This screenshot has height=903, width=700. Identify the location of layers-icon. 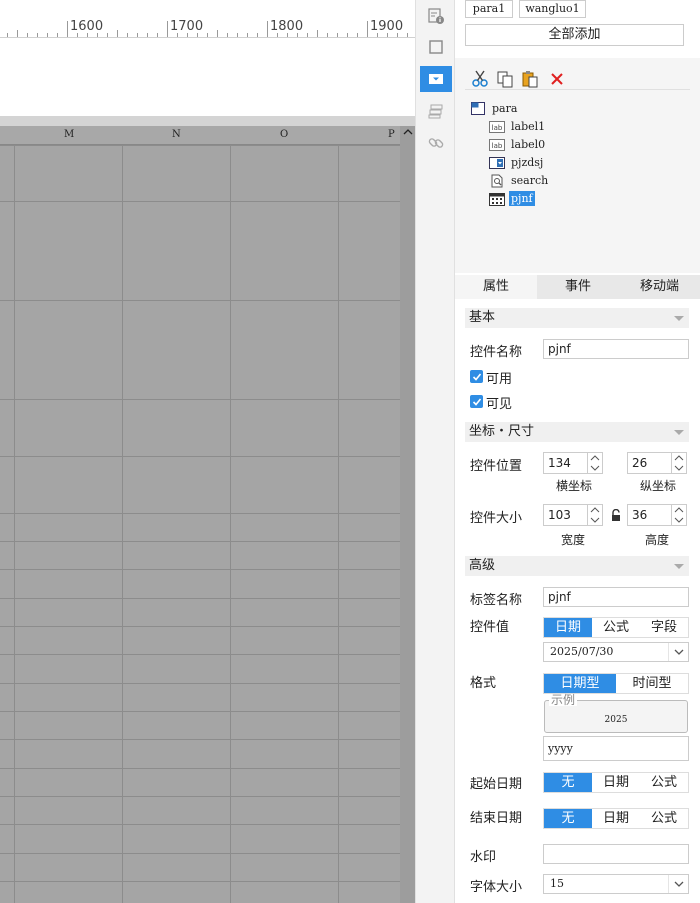
(436, 111).